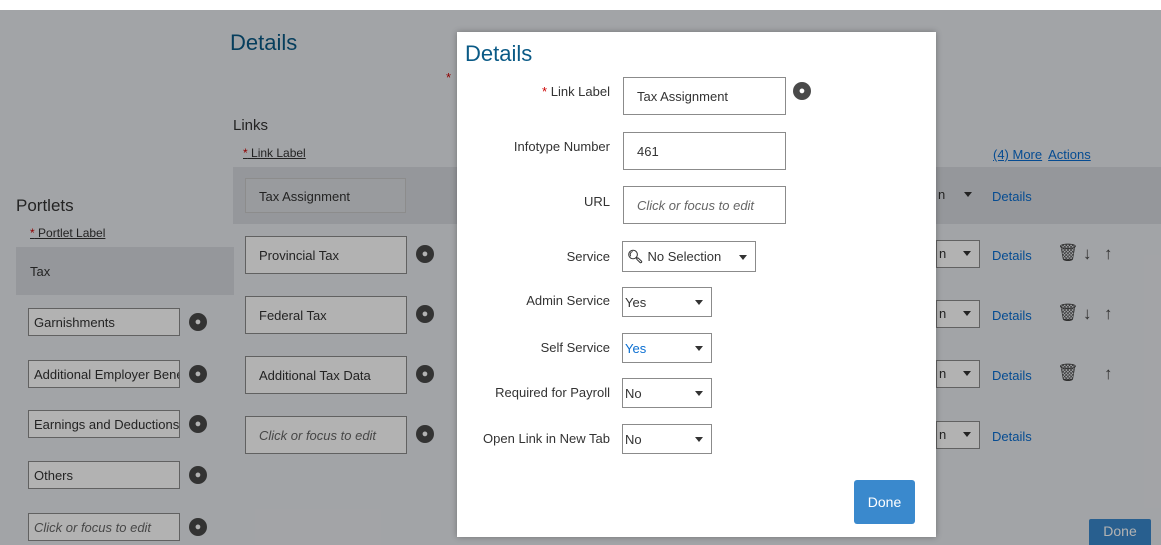 The height and width of the screenshot is (545, 1161). I want to click on self-service-label: Self Service, so click(575, 347).